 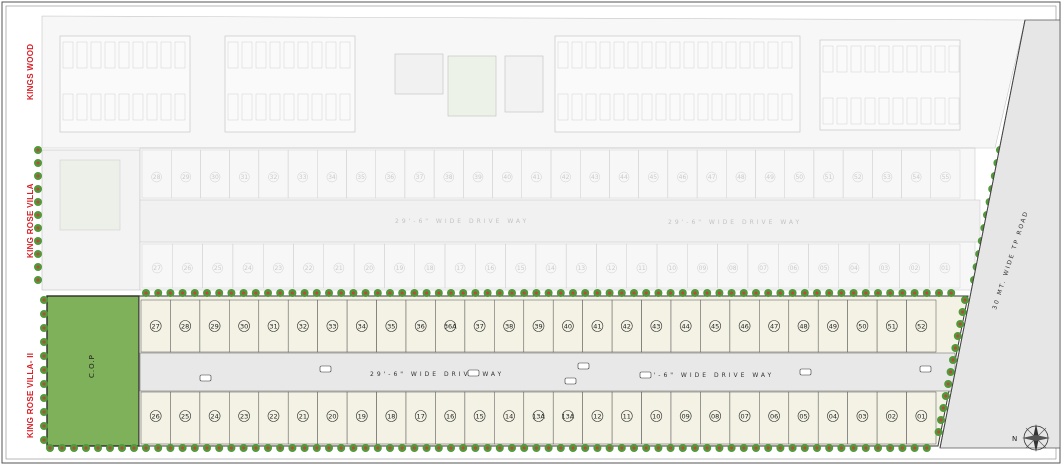 I want to click on plot-number: 33, so click(x=332, y=326).